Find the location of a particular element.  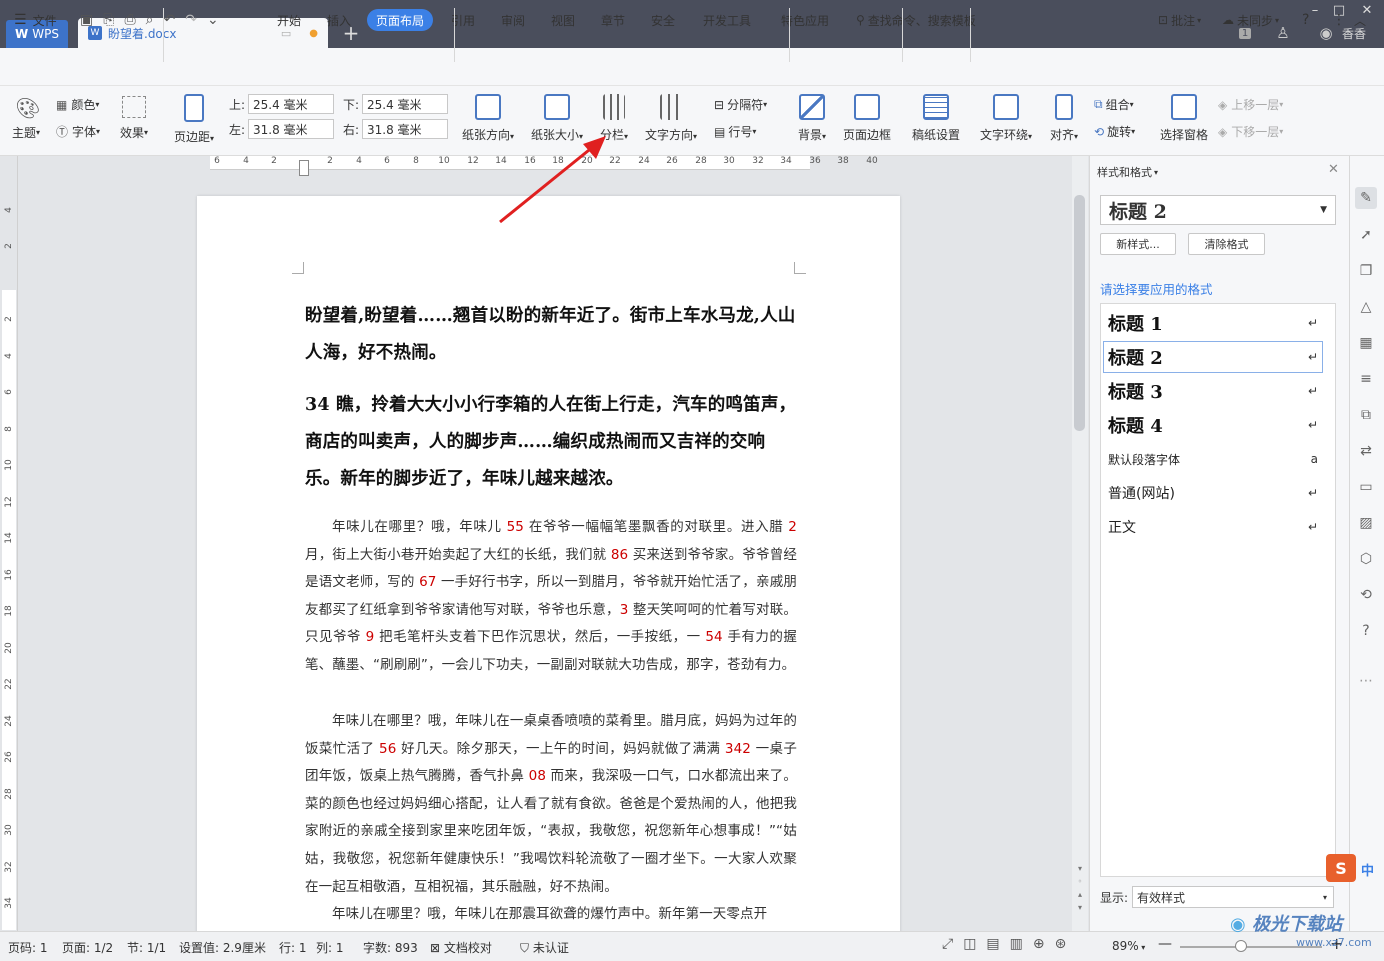

style-list-item: 默认段落字体 a is located at coordinates (1214, 459).